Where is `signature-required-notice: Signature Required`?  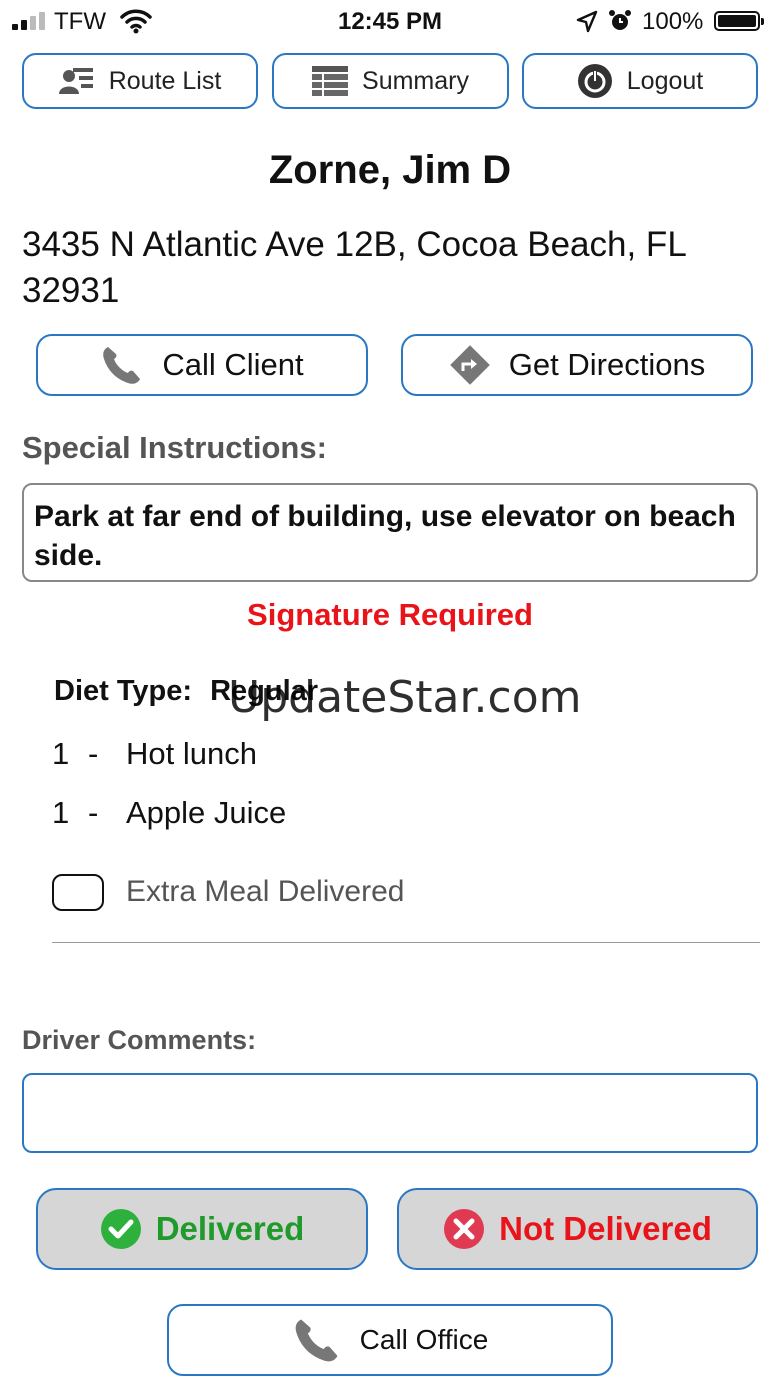 signature-required-notice: Signature Required is located at coordinates (390, 614).